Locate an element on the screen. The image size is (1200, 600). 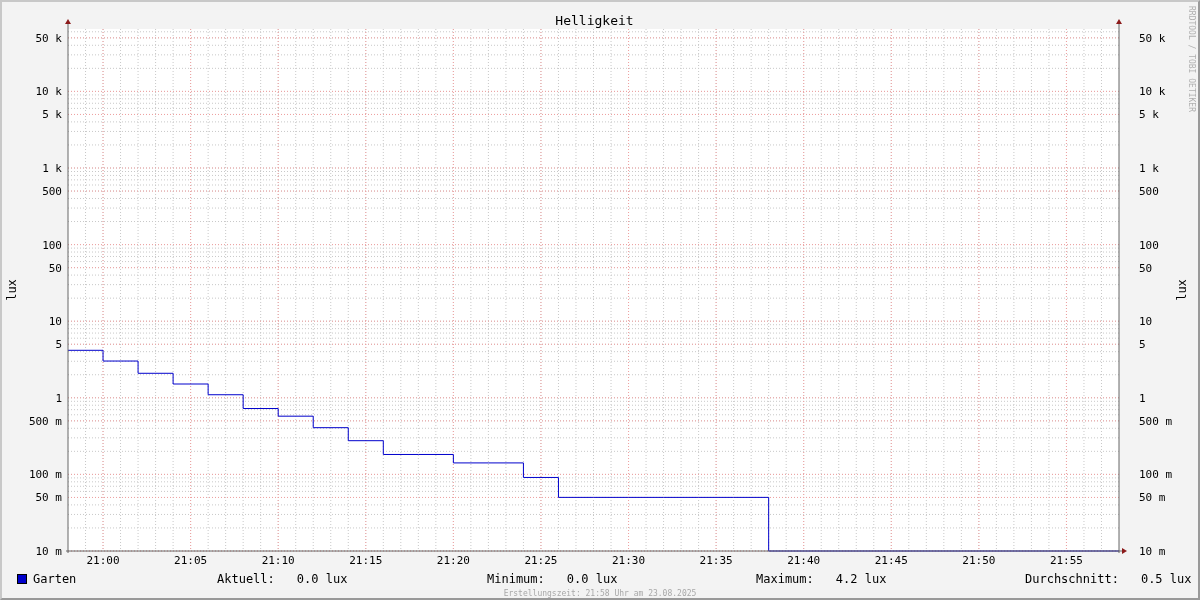
axis-tick-label: 21:30 is located at coordinates (628, 560).